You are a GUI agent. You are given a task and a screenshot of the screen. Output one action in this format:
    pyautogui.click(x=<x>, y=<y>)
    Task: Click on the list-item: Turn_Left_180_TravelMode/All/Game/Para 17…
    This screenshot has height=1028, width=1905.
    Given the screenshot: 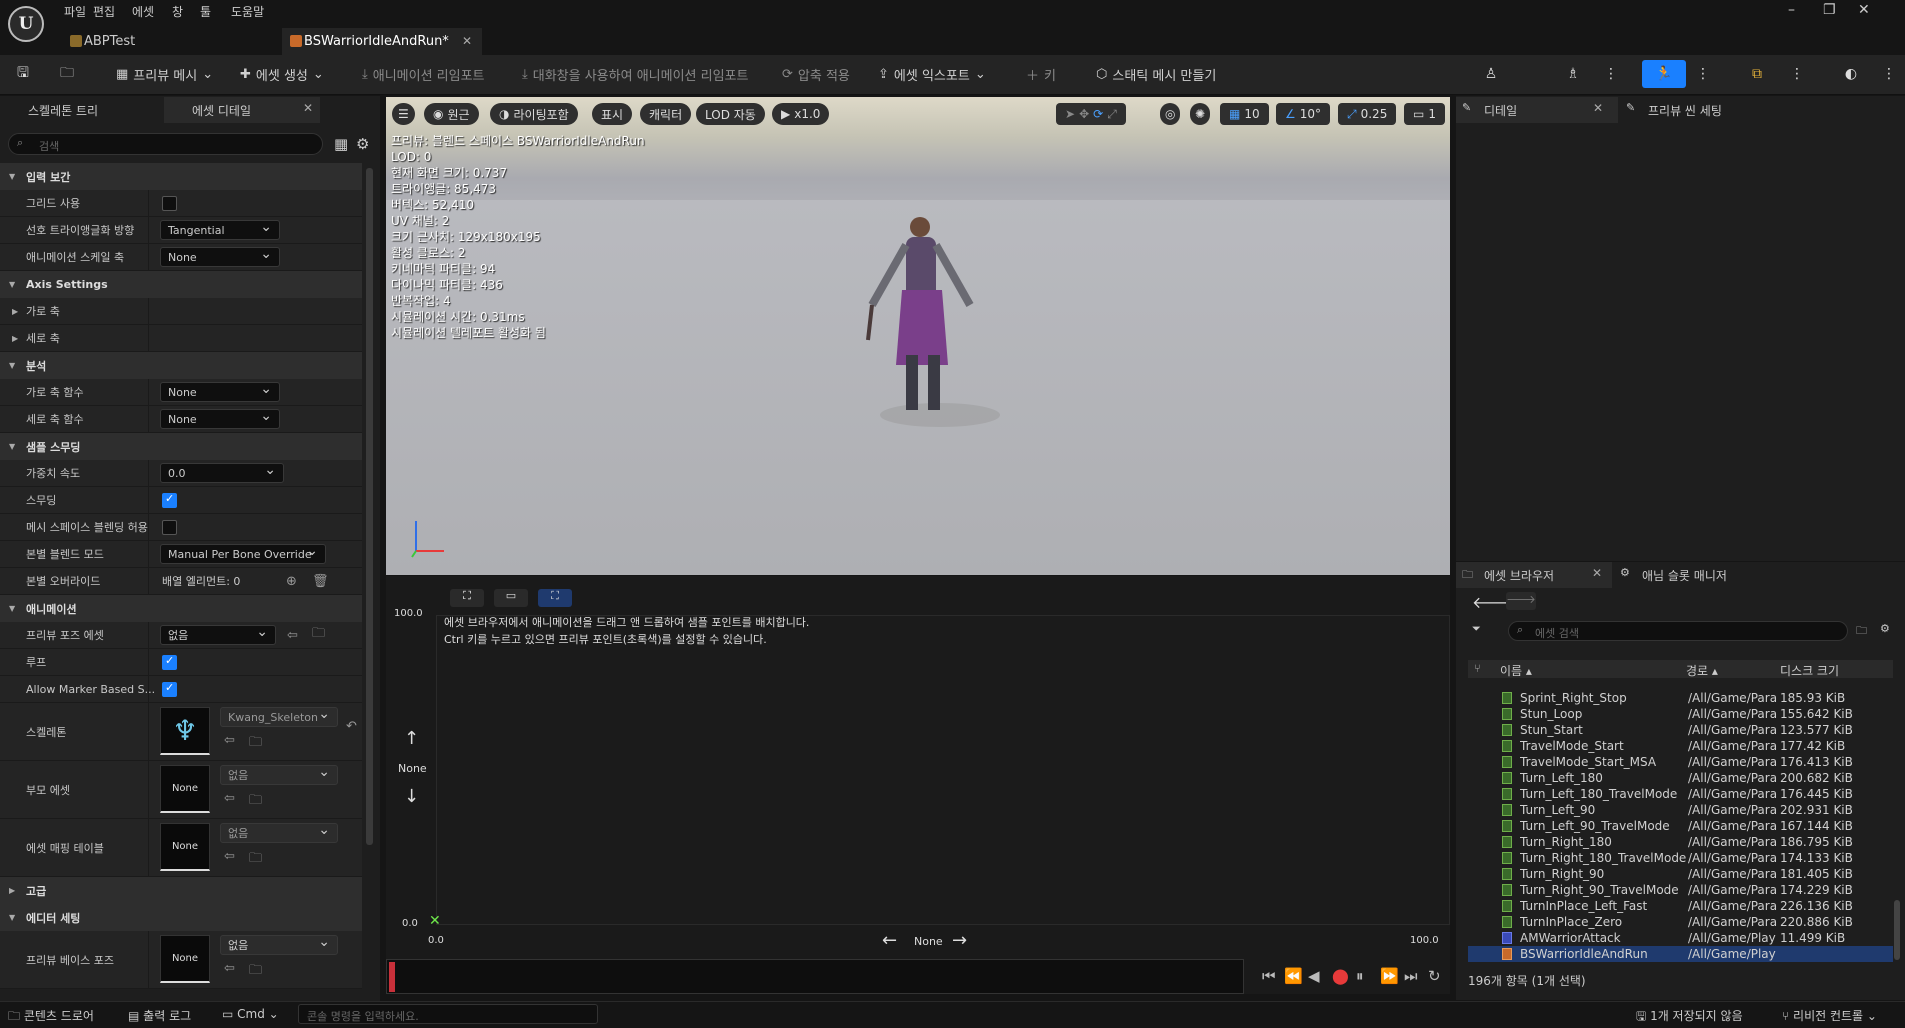 What is the action you would take?
    pyautogui.click(x=1680, y=794)
    